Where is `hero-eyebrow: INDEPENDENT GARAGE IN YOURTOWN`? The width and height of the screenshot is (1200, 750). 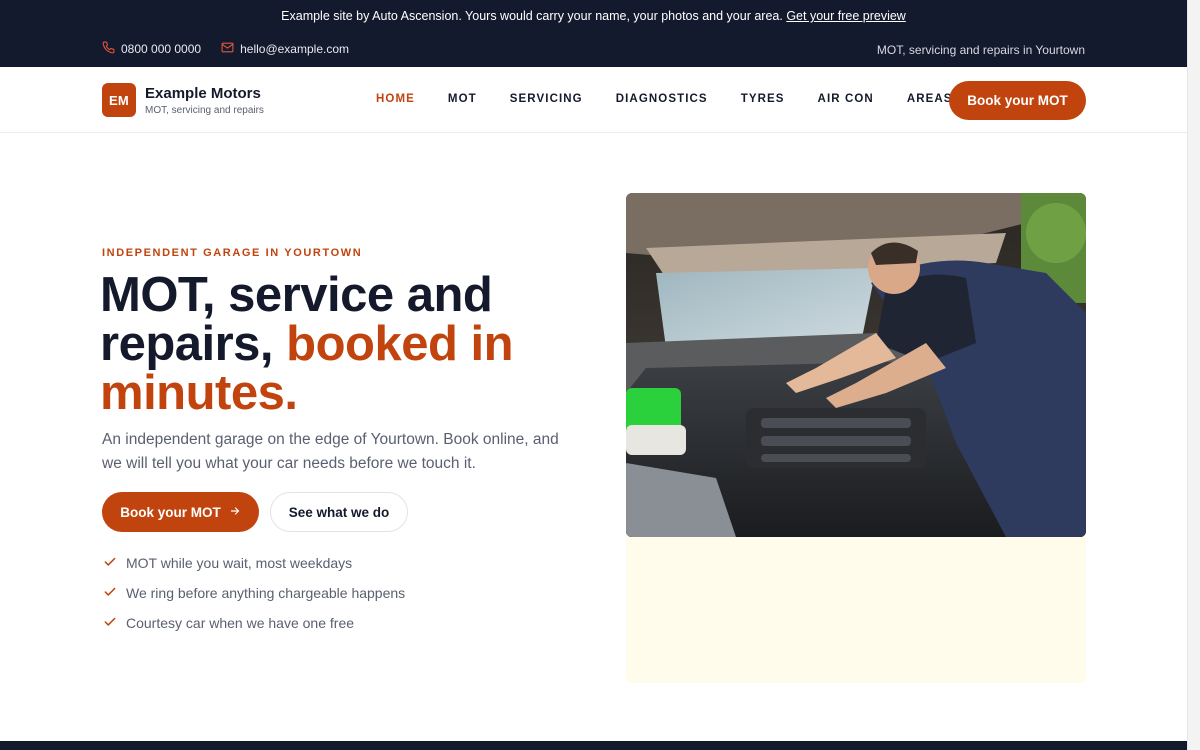 hero-eyebrow: INDEPENDENT GARAGE IN YOURTOWN is located at coordinates (232, 253).